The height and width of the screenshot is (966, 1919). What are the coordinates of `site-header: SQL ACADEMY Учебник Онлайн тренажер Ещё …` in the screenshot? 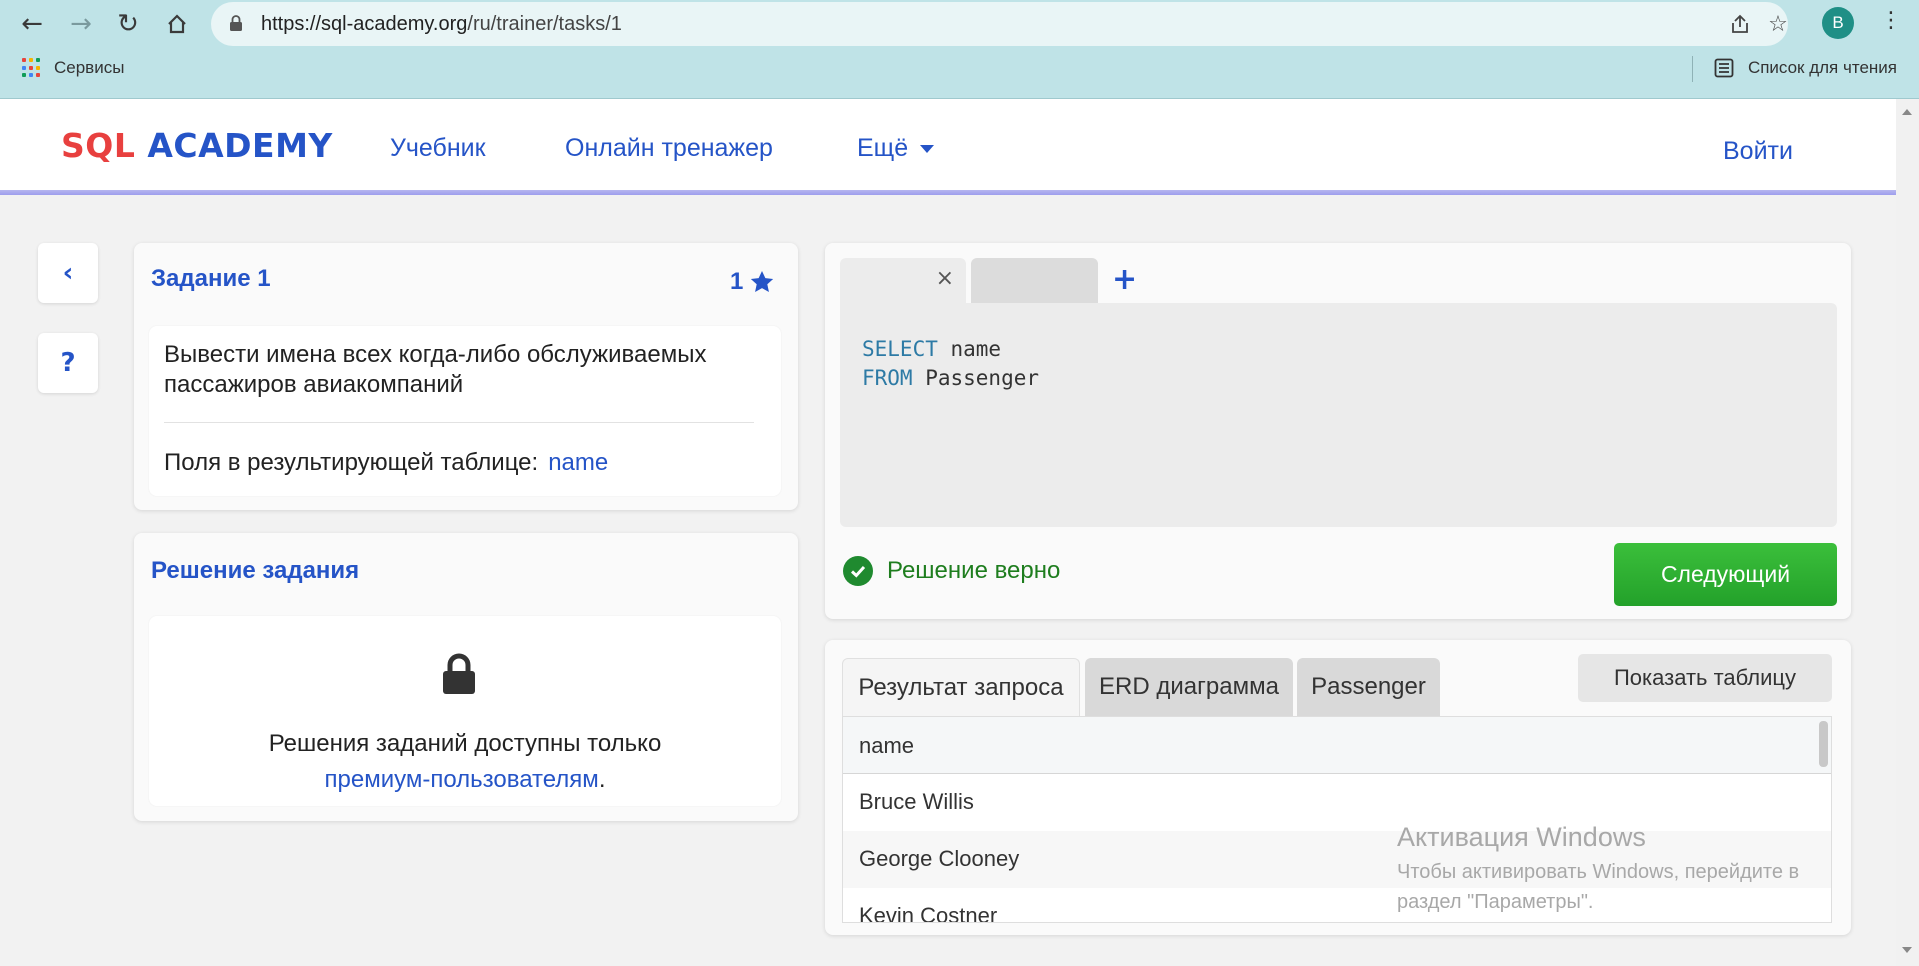 It's located at (948, 147).